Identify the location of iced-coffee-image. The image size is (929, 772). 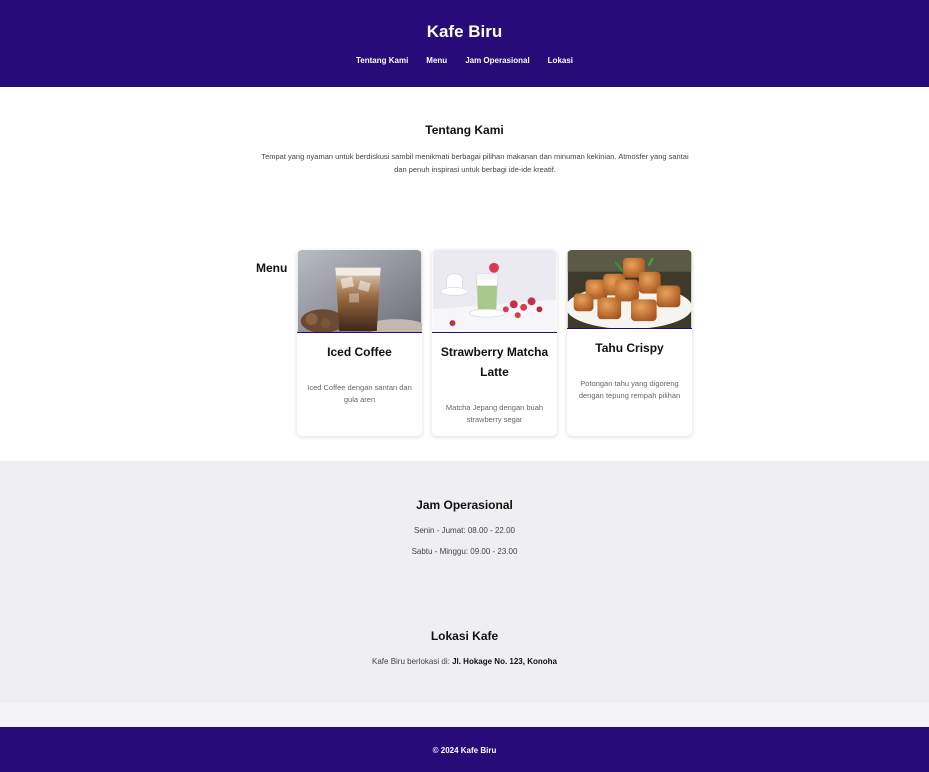
(359, 291).